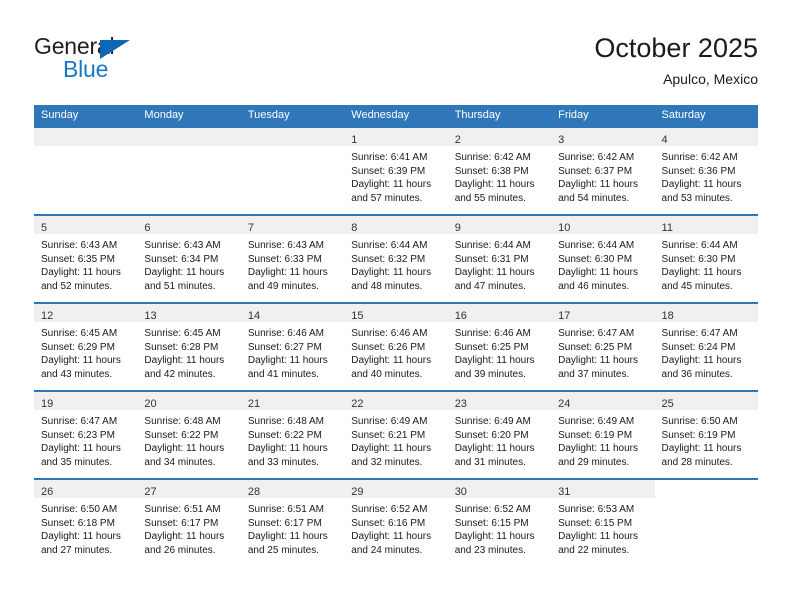 The width and height of the screenshot is (792, 612). Describe the element at coordinates (667, 316) in the screenshot. I see `day-number: 18` at that location.